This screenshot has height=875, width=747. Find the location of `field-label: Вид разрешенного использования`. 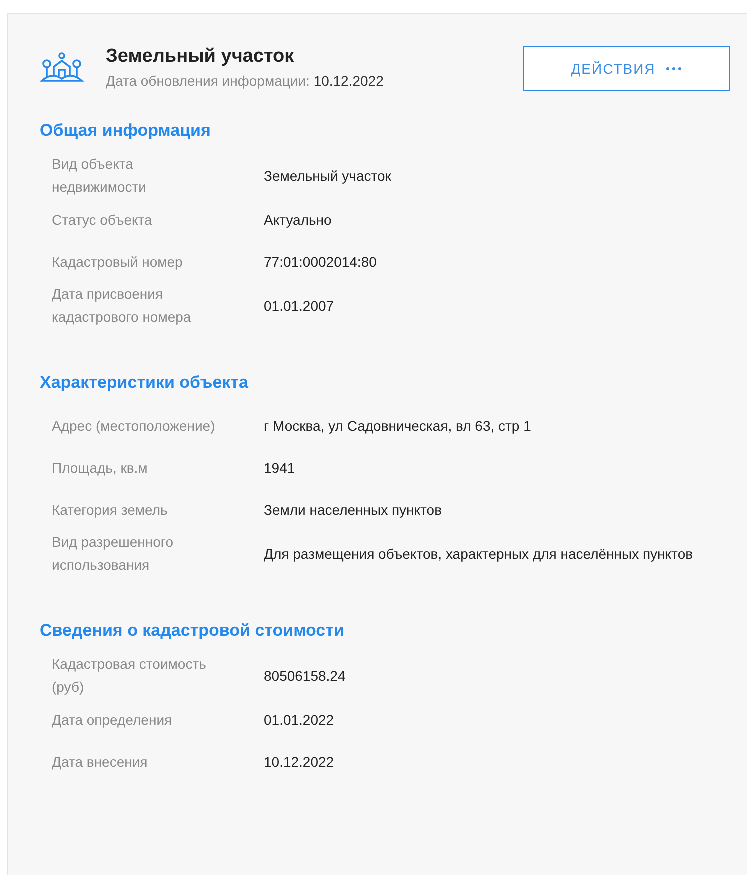

field-label: Вид разрешенного использования is located at coordinates (113, 554).